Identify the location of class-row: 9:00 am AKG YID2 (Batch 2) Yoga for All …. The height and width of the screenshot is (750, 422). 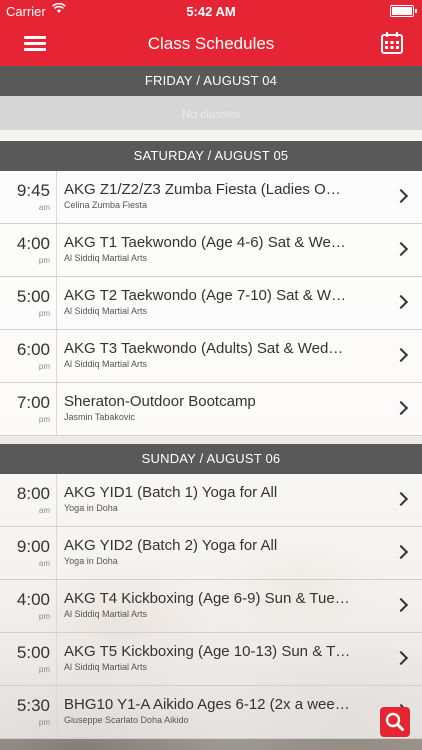
(211, 553).